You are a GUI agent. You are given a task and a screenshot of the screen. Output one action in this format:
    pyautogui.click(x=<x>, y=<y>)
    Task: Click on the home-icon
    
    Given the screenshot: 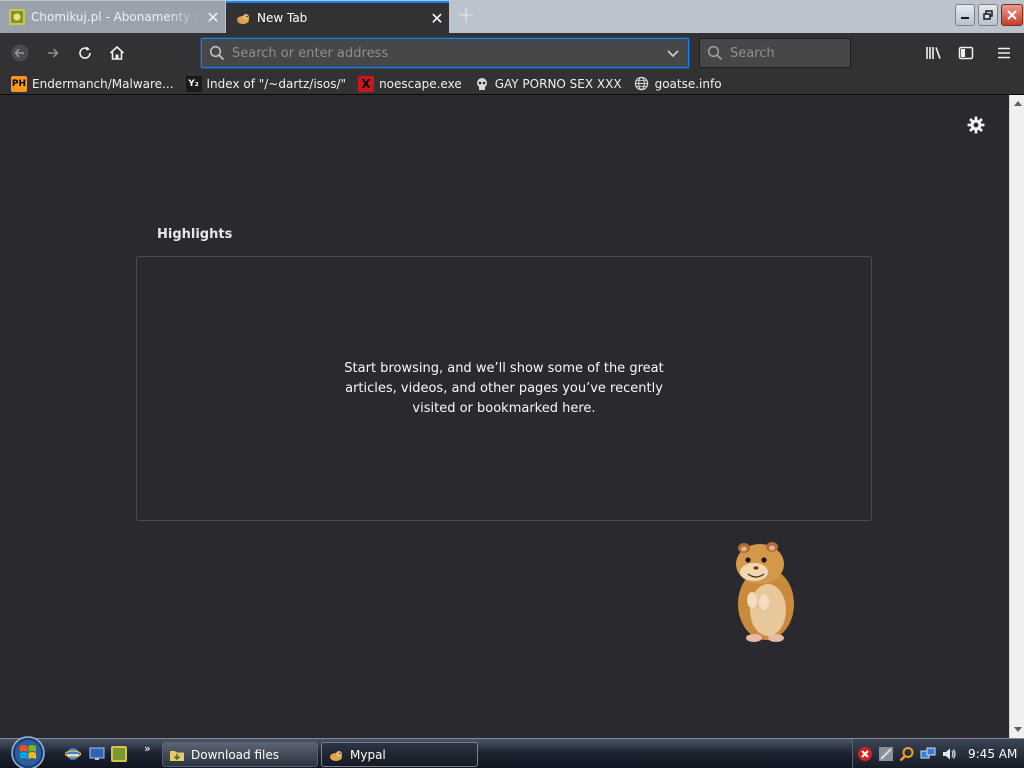 What is the action you would take?
    pyautogui.click(x=117, y=52)
    